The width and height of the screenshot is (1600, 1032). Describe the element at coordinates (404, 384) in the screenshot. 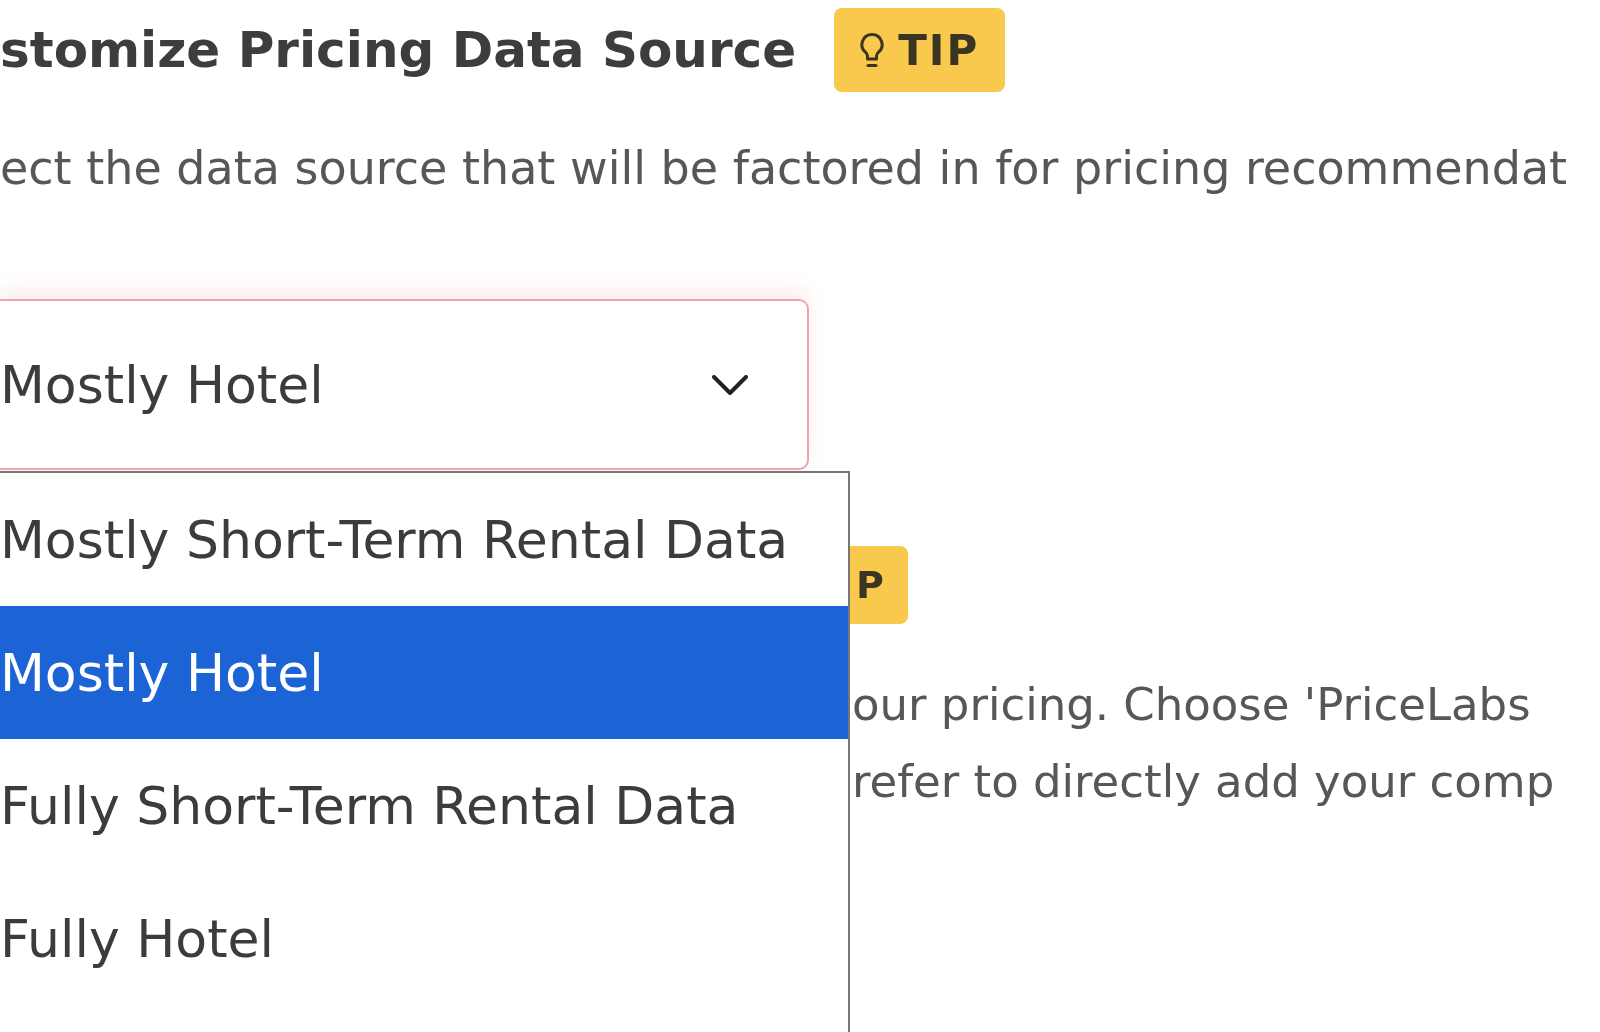

I see `data-source-select: Mostly Hotel` at that location.